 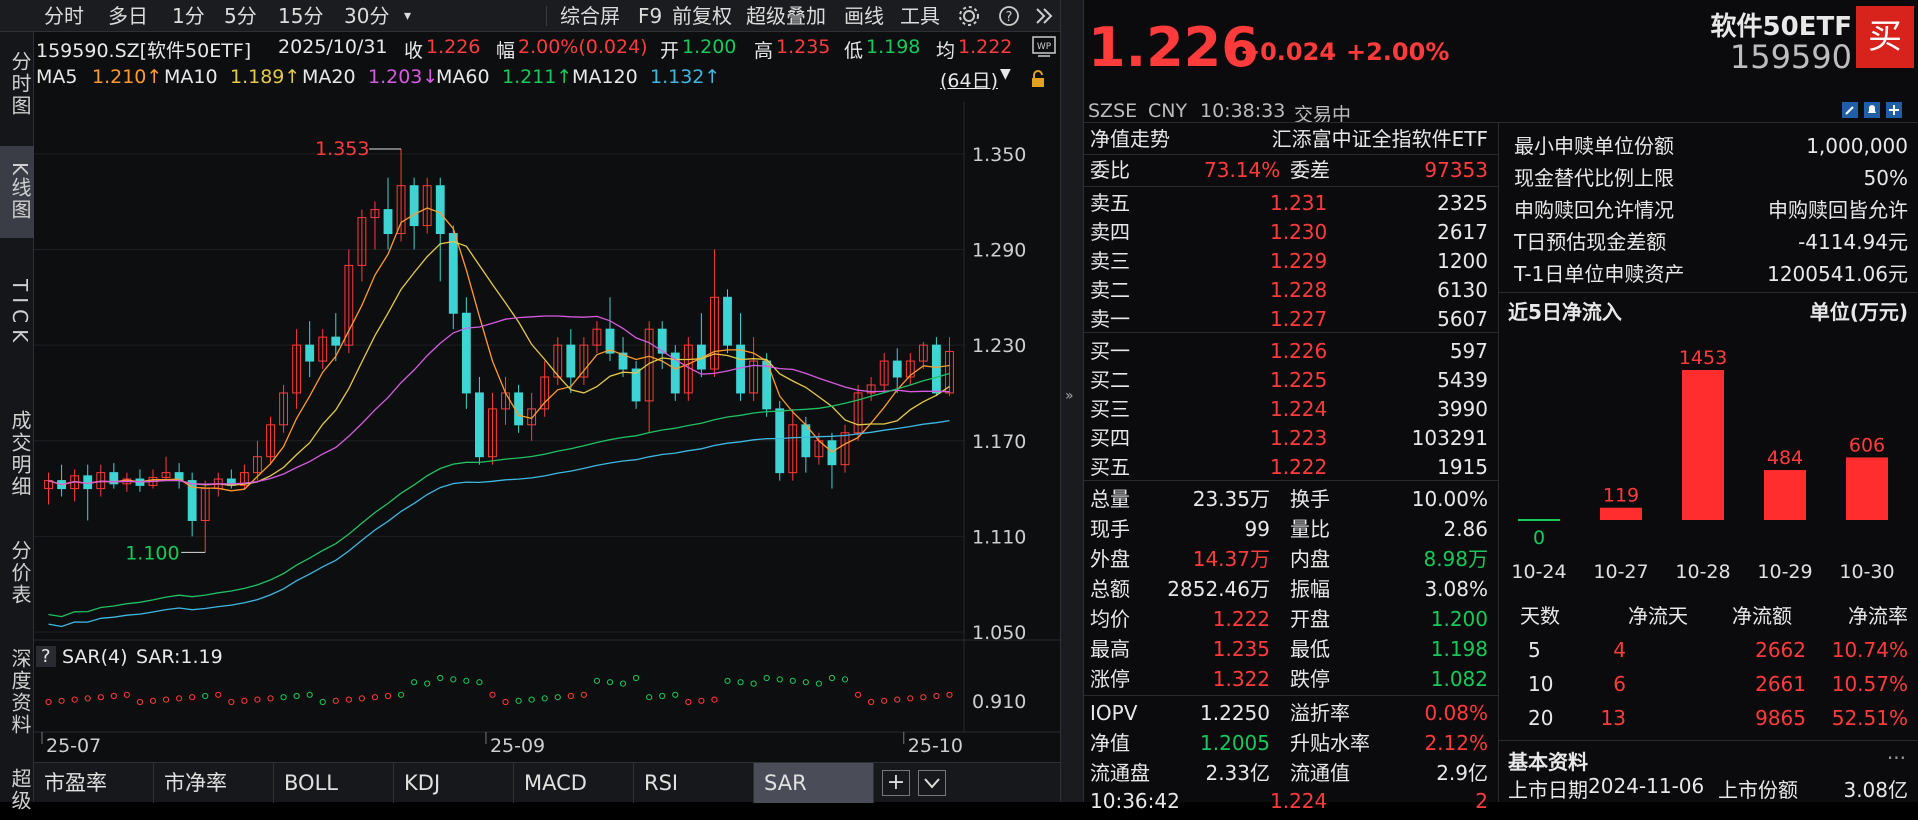 I want to click on bid-row: 买五 1.222 1915, so click(x=1291, y=467).